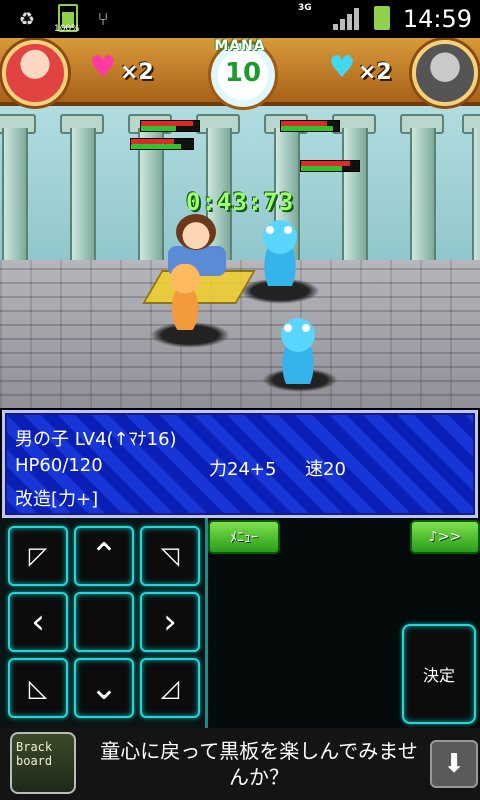 The height and width of the screenshot is (800, 480). I want to click on dpad-left-button: ‹, so click(38, 622).